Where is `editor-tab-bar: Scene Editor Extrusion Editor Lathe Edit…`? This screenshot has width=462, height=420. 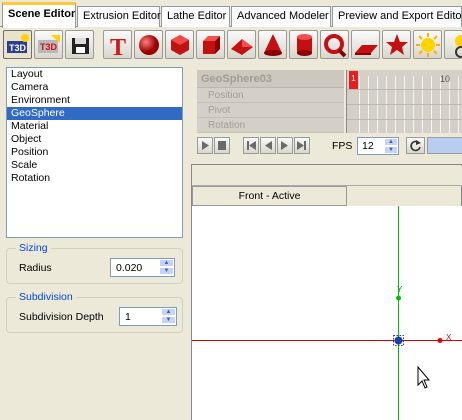
editor-tab-bar: Scene Editor Extrusion Editor Lathe Edit… is located at coordinates (231, 14).